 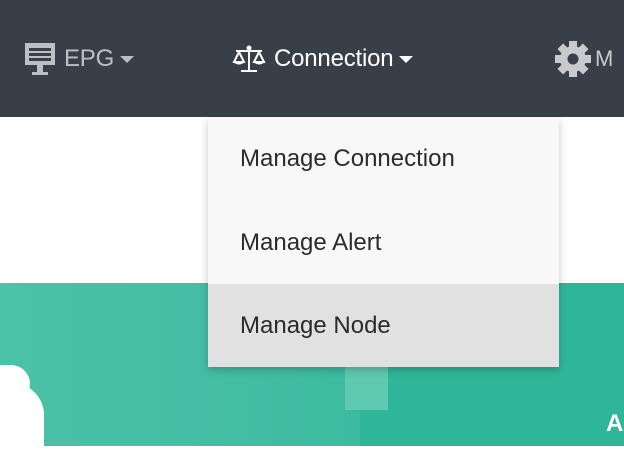 I want to click on nav-item-epg: EPG, so click(x=79, y=58).